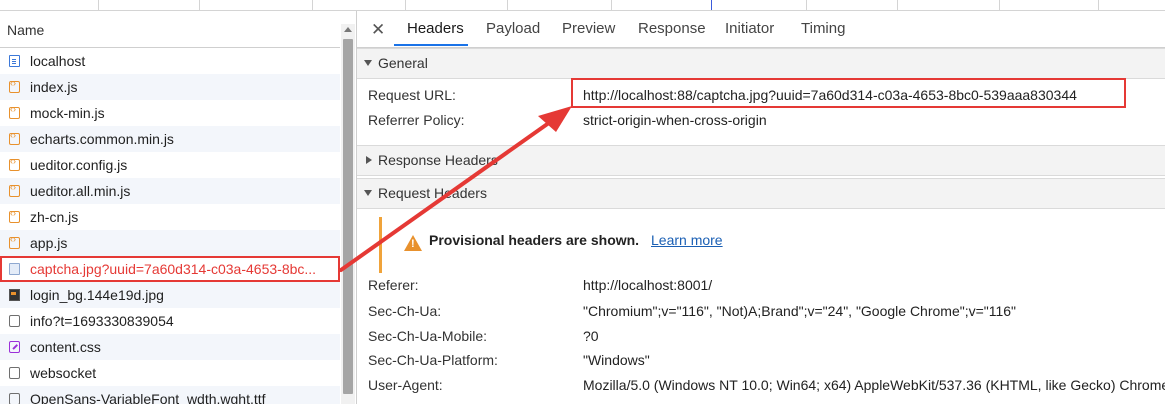 This screenshot has width=1165, height=404. What do you see at coordinates (405, 385) in the screenshot?
I see `header-key-user-agent: User-Agent:` at bounding box center [405, 385].